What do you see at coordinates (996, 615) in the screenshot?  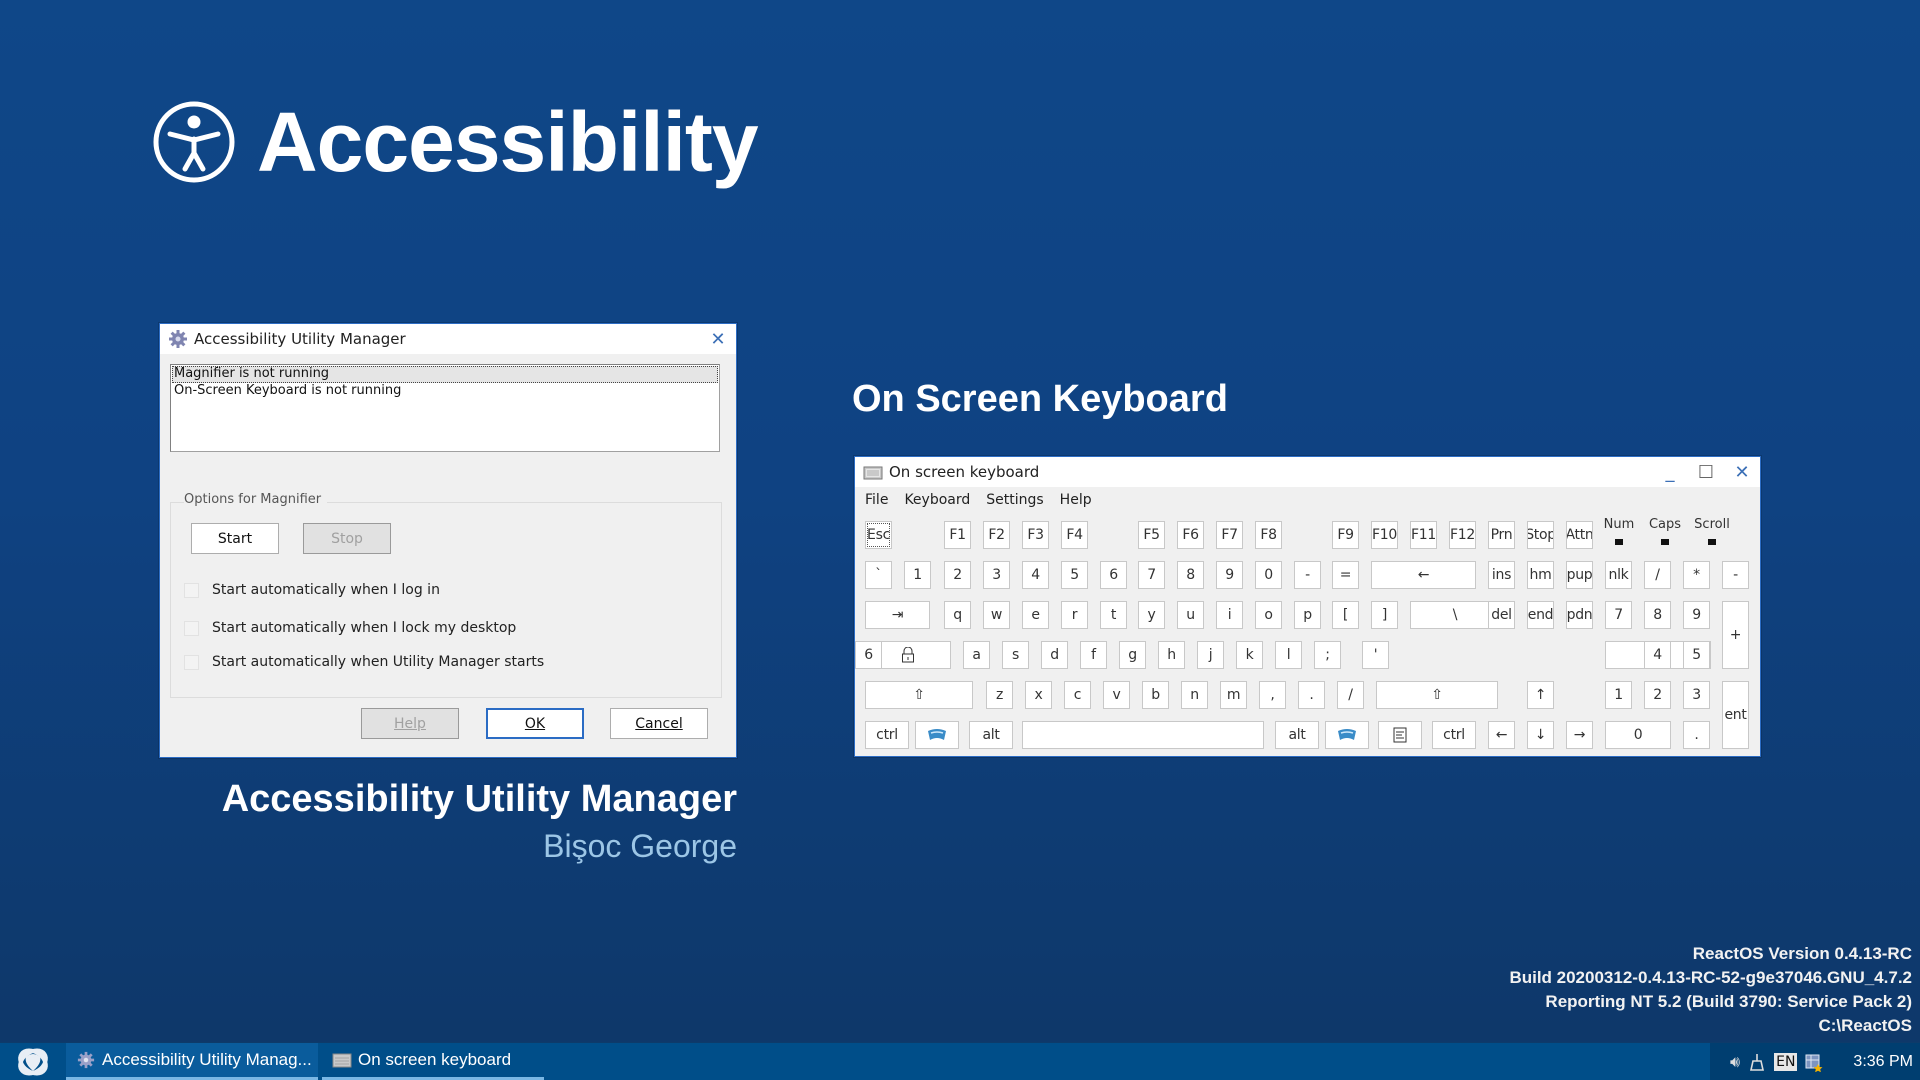 I see `key-w: w` at bounding box center [996, 615].